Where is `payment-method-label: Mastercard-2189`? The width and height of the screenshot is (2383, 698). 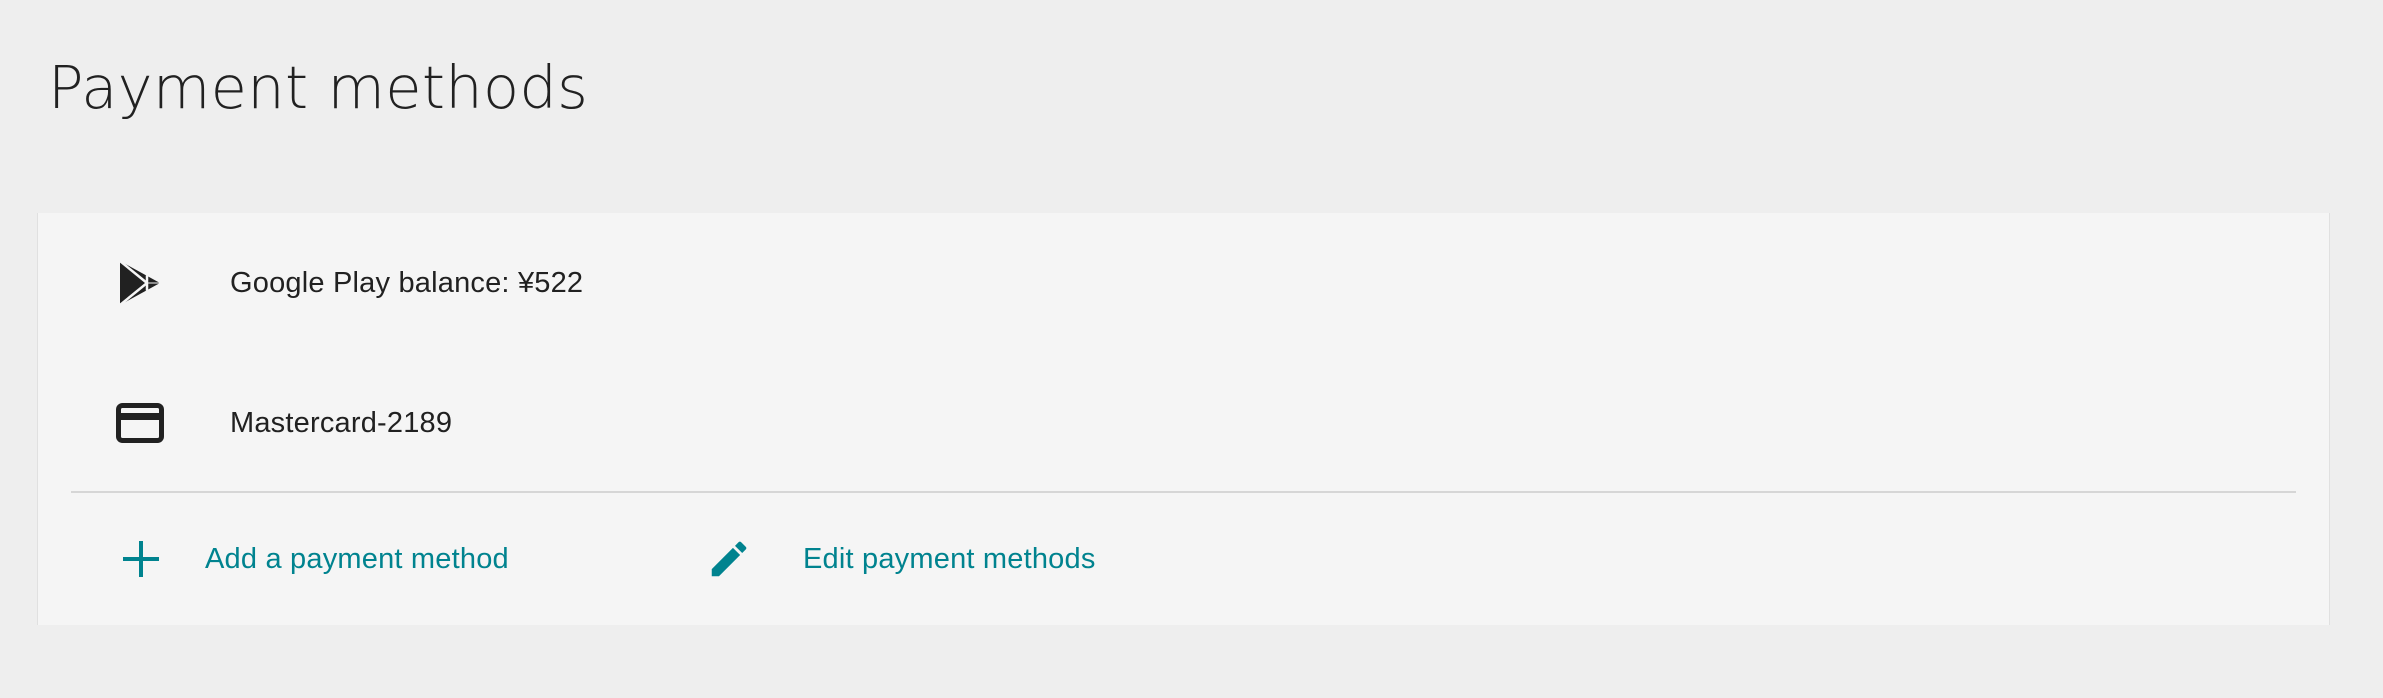
payment-method-label: Mastercard-2189 is located at coordinates (341, 422).